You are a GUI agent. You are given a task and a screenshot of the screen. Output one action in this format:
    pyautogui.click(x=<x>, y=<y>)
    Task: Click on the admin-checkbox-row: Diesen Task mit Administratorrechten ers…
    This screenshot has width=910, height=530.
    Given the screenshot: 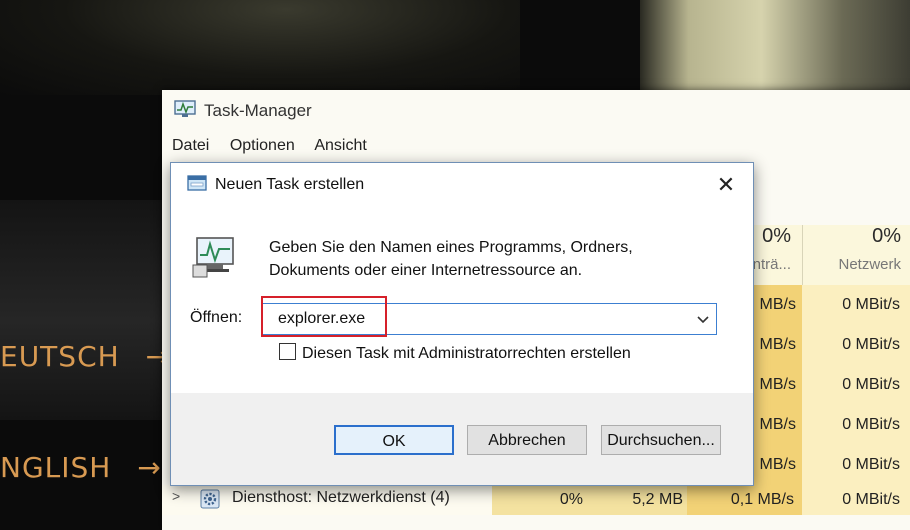 What is the action you would take?
    pyautogui.click(x=455, y=353)
    